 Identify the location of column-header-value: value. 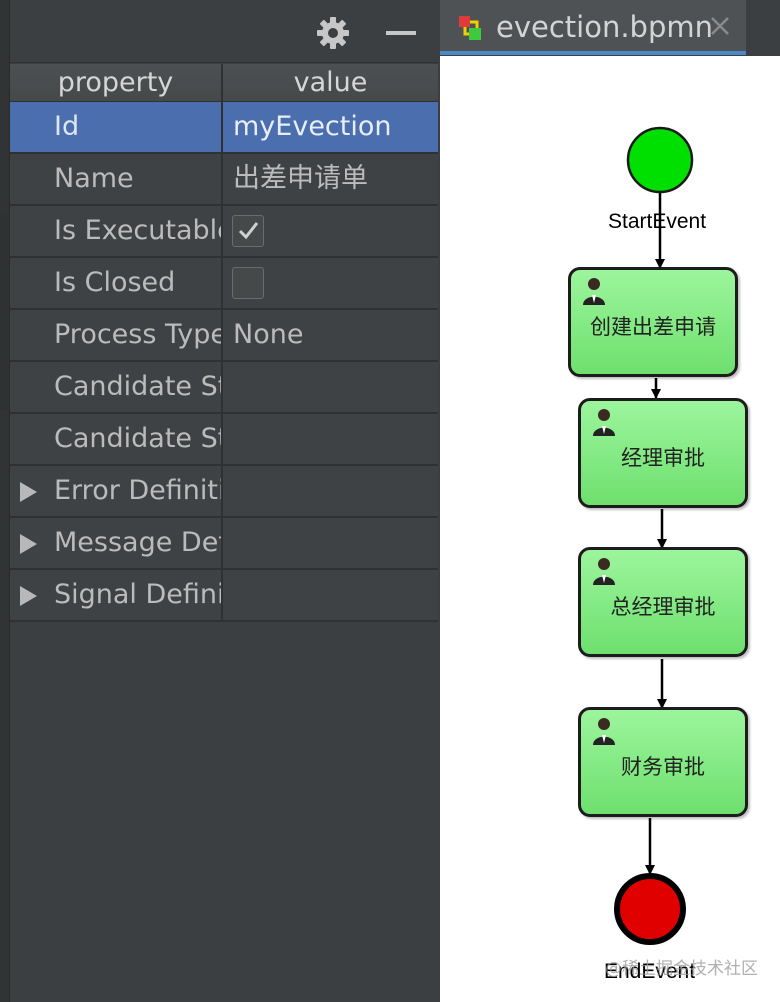
(330, 82).